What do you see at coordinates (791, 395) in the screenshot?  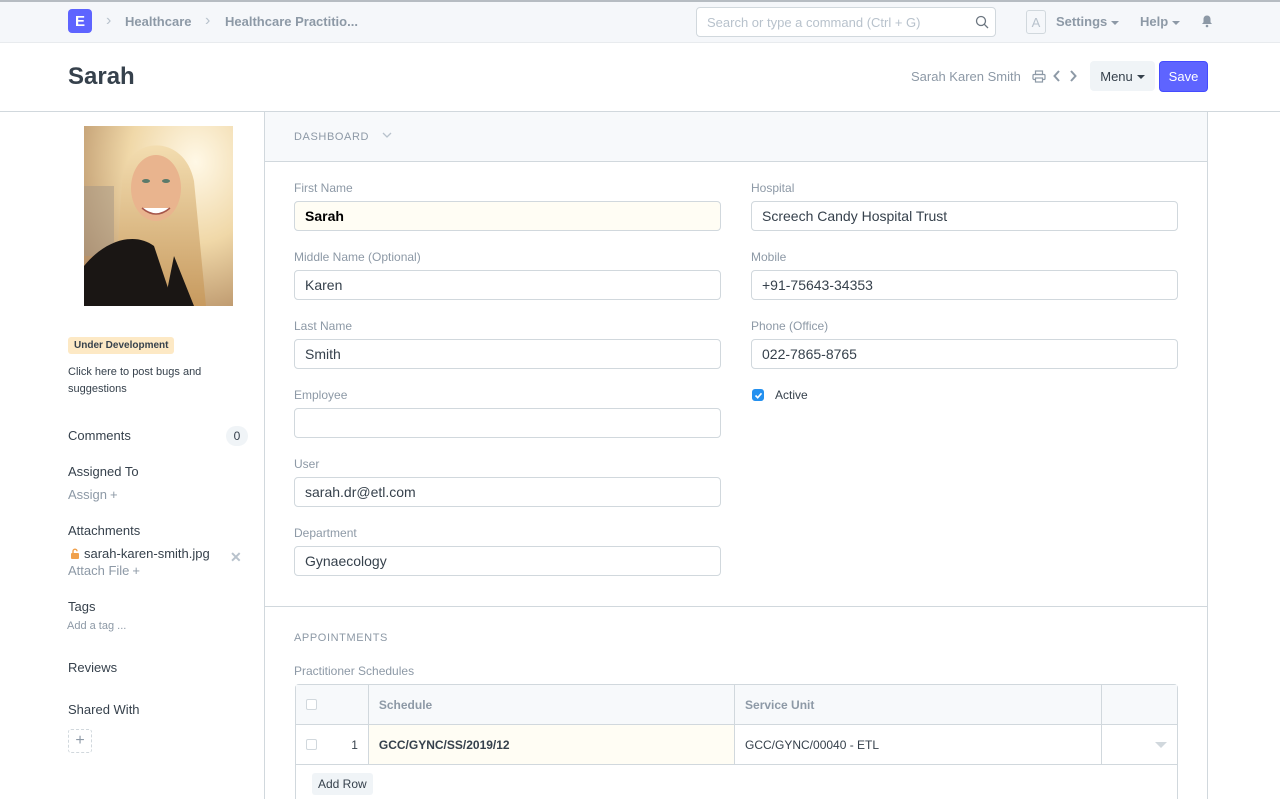 I see `active-label: Active` at bounding box center [791, 395].